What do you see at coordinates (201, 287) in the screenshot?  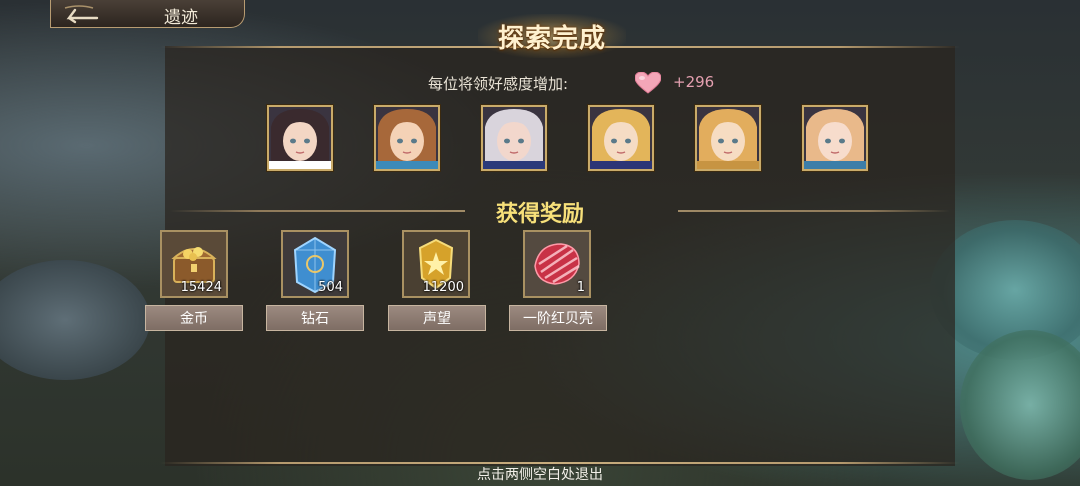 I see `reward-item-gold-count: 15424` at bounding box center [201, 287].